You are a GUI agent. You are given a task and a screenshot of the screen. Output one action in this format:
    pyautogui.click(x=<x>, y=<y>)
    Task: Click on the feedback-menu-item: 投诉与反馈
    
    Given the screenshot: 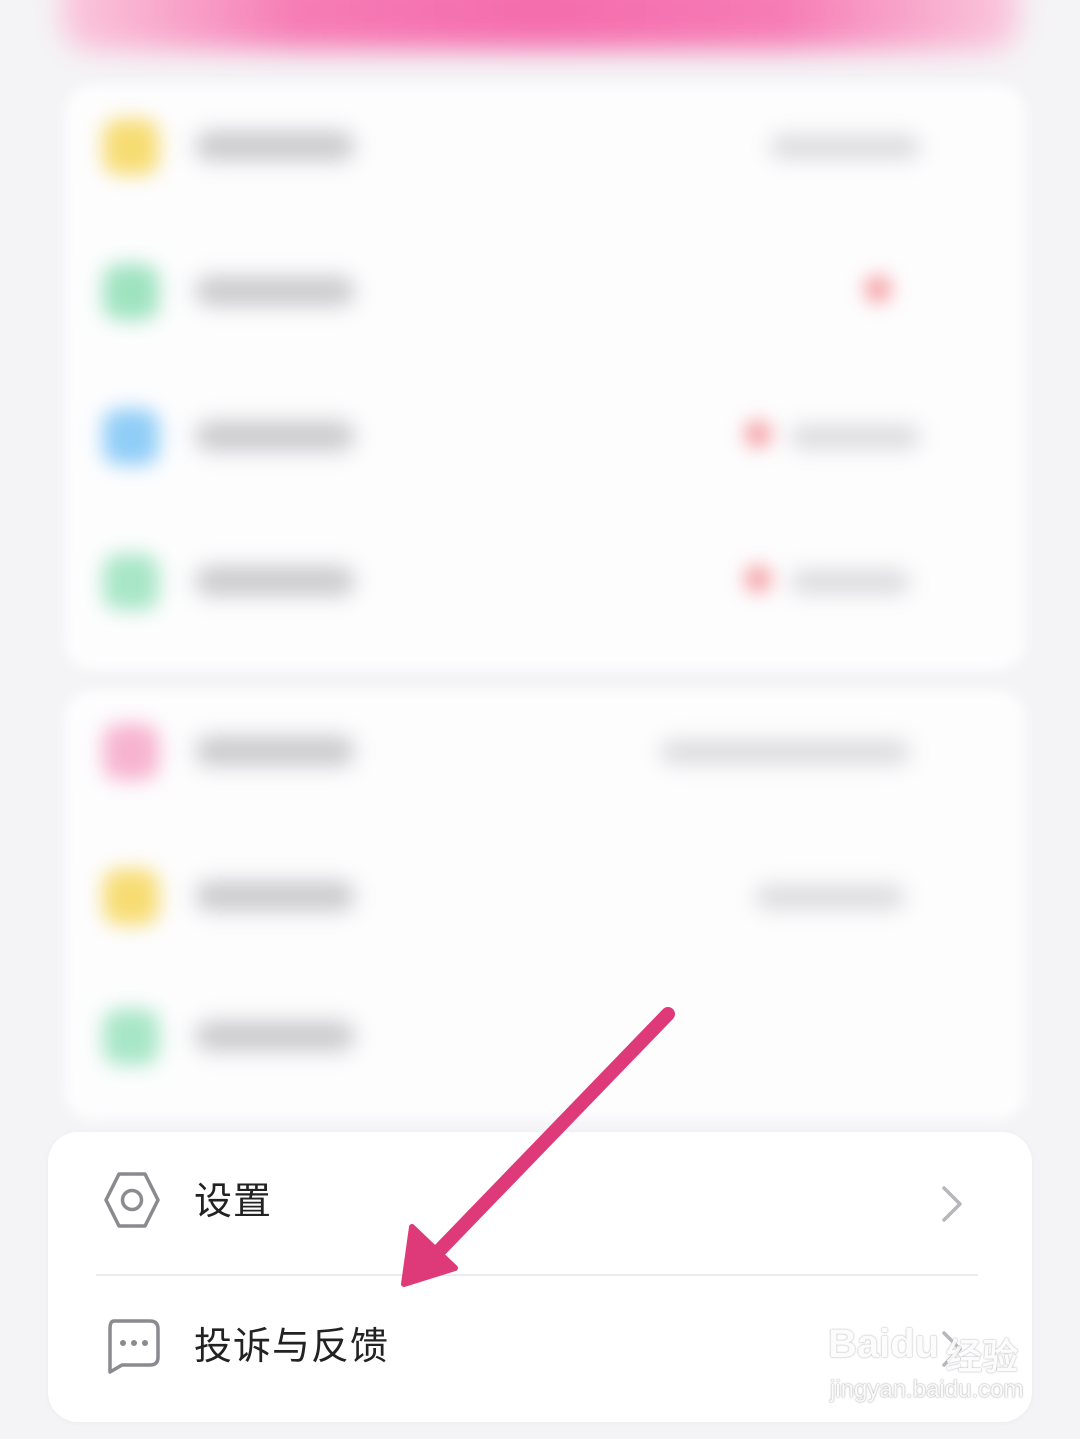 What is the action you would take?
    pyautogui.click(x=540, y=1347)
    